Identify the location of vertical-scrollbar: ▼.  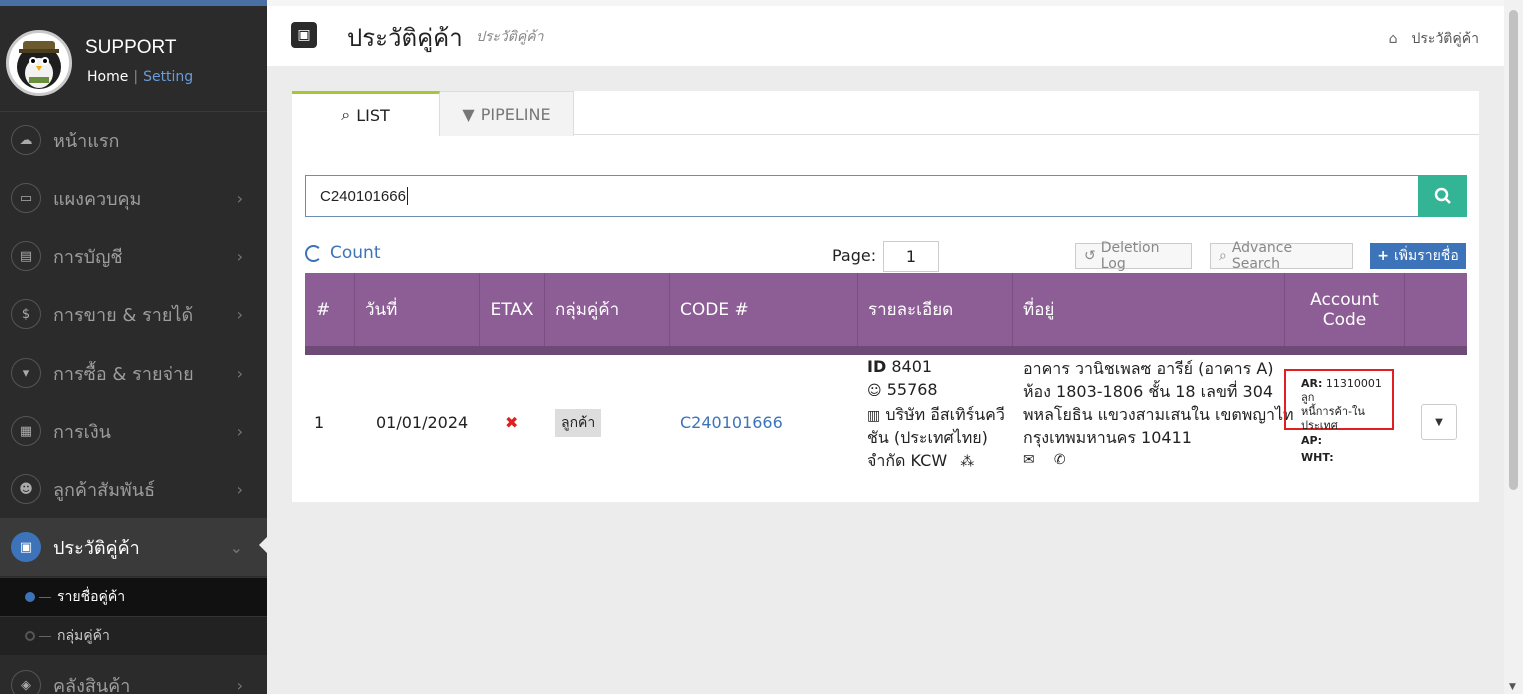
(1513, 347).